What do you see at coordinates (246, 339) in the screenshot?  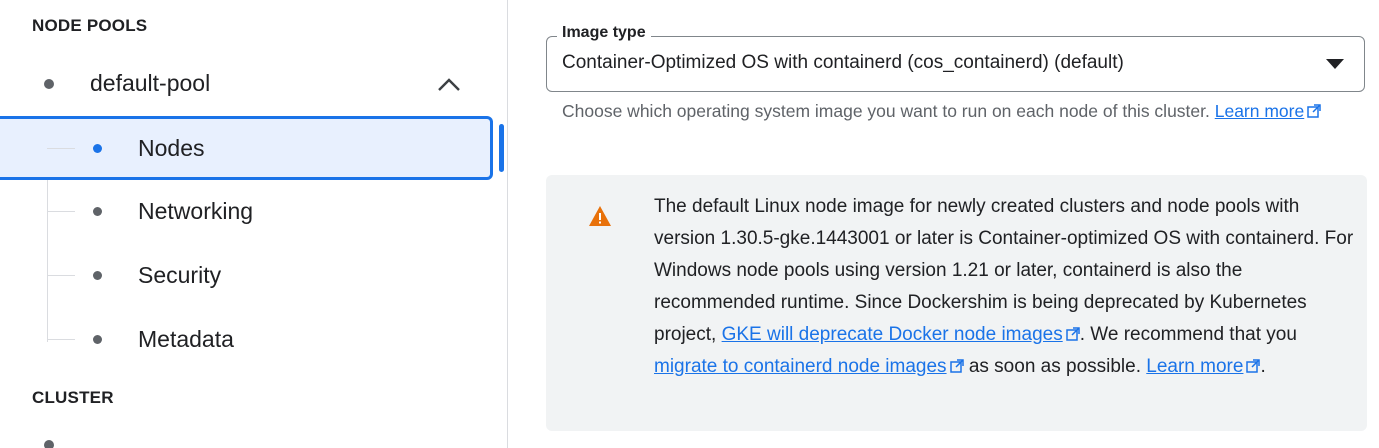 I see `sidebar-item-metadata: Metadata` at bounding box center [246, 339].